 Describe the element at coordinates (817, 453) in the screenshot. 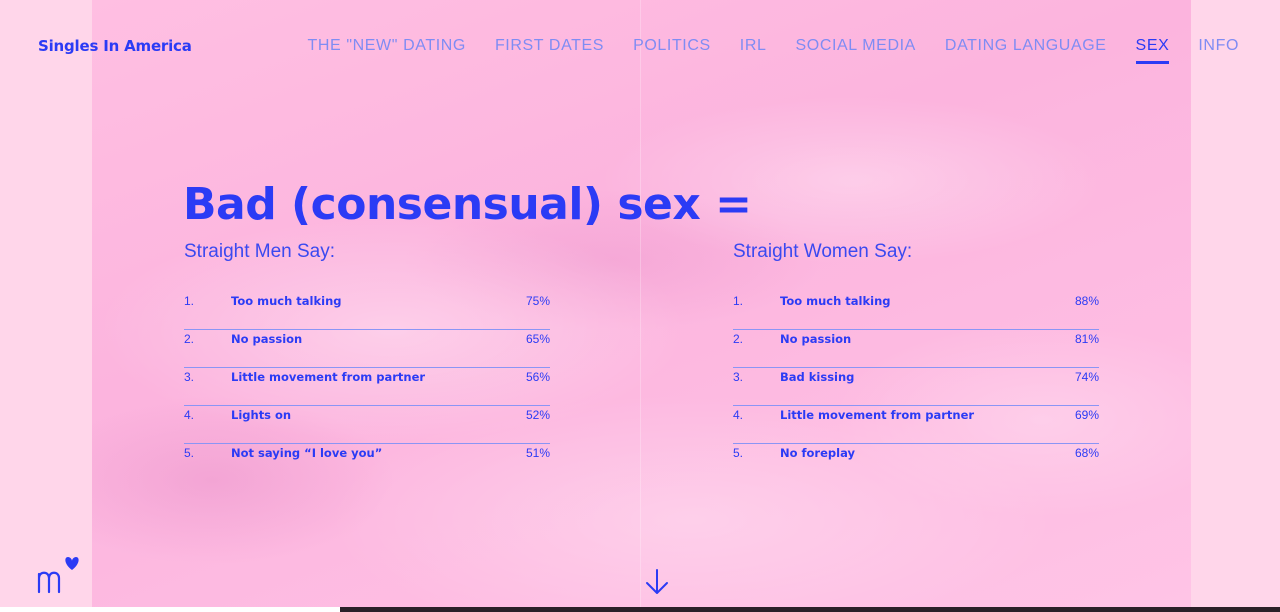

I see `list-item-label: No foreplay` at that location.